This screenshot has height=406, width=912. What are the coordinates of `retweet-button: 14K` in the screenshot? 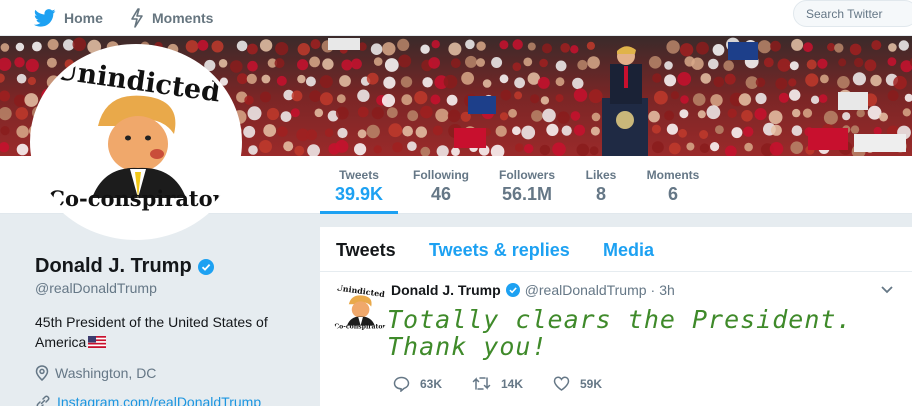 It's located at (497, 383).